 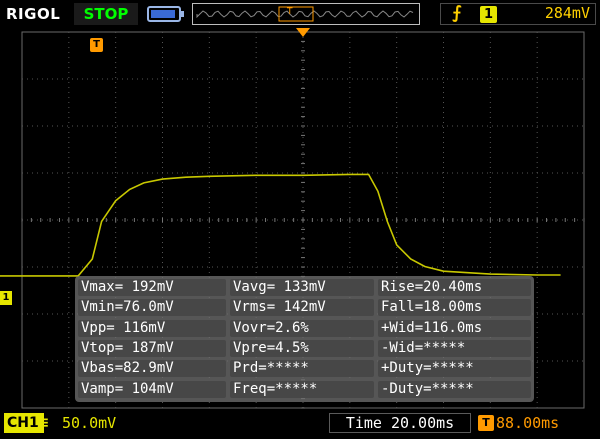 What do you see at coordinates (165, 14) in the screenshot?
I see `battery-icon` at bounding box center [165, 14].